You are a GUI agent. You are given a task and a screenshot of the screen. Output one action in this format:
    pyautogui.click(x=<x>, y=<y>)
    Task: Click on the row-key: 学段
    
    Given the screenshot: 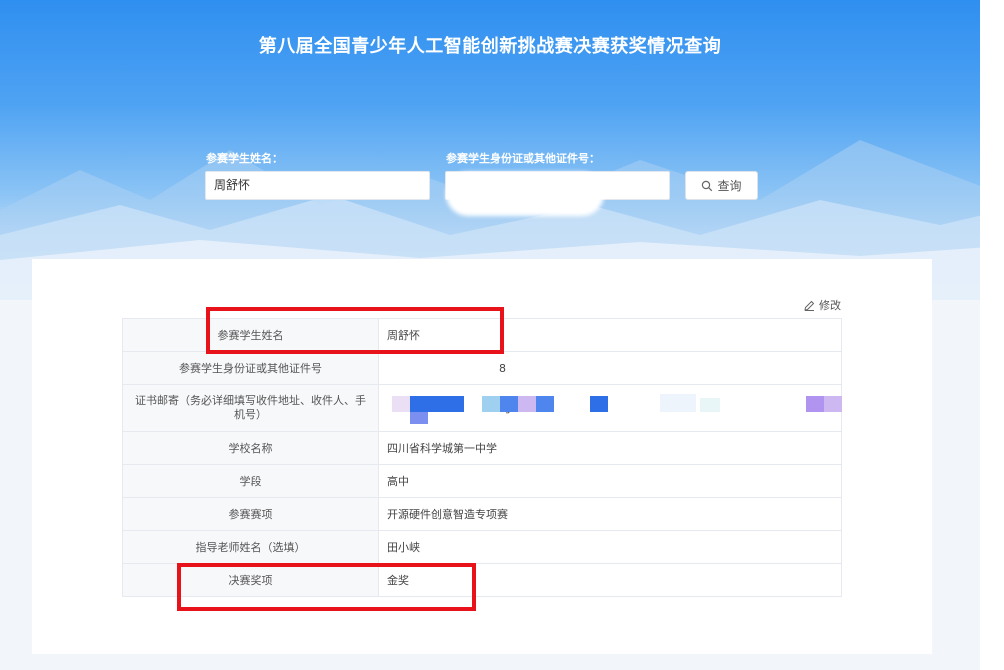 What is the action you would take?
    pyautogui.click(x=250, y=481)
    